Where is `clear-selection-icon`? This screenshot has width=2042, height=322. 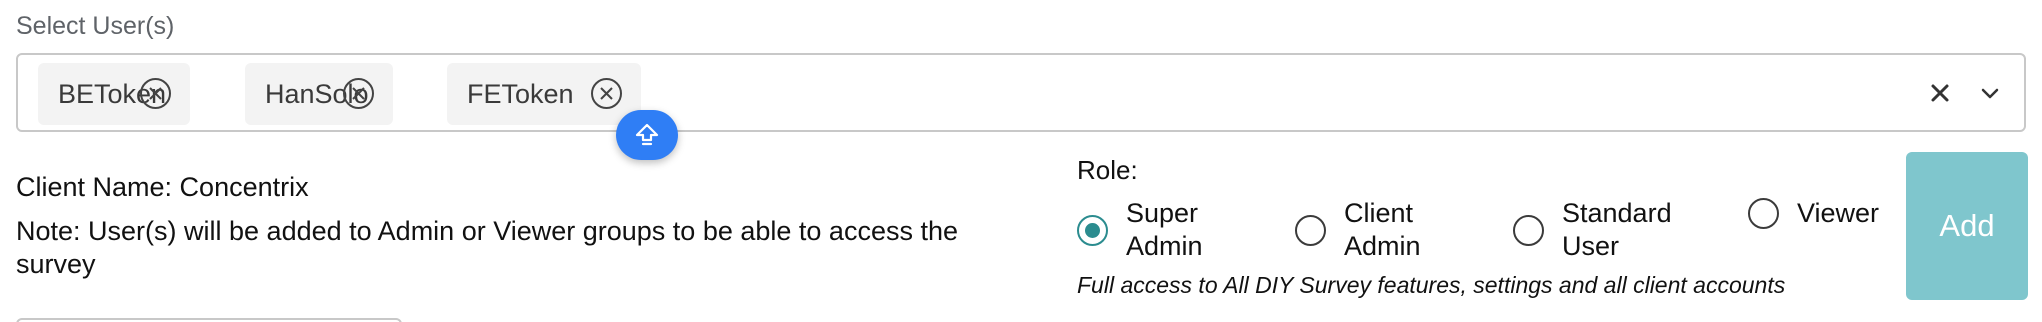
clear-selection-icon is located at coordinates (1940, 93).